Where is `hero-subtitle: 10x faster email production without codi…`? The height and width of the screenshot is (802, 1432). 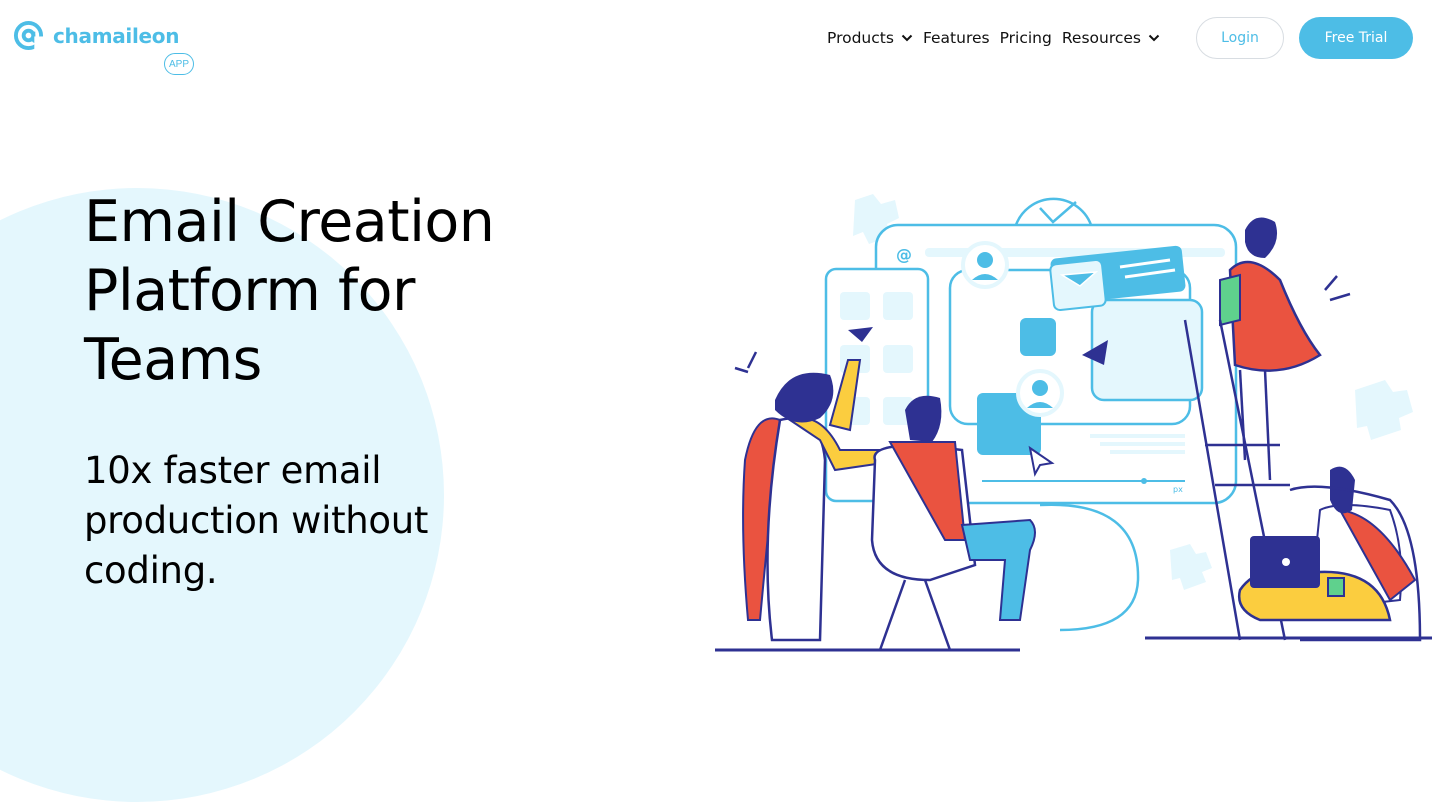
hero-subtitle: 10x faster email production without codi… is located at coordinates (256, 520).